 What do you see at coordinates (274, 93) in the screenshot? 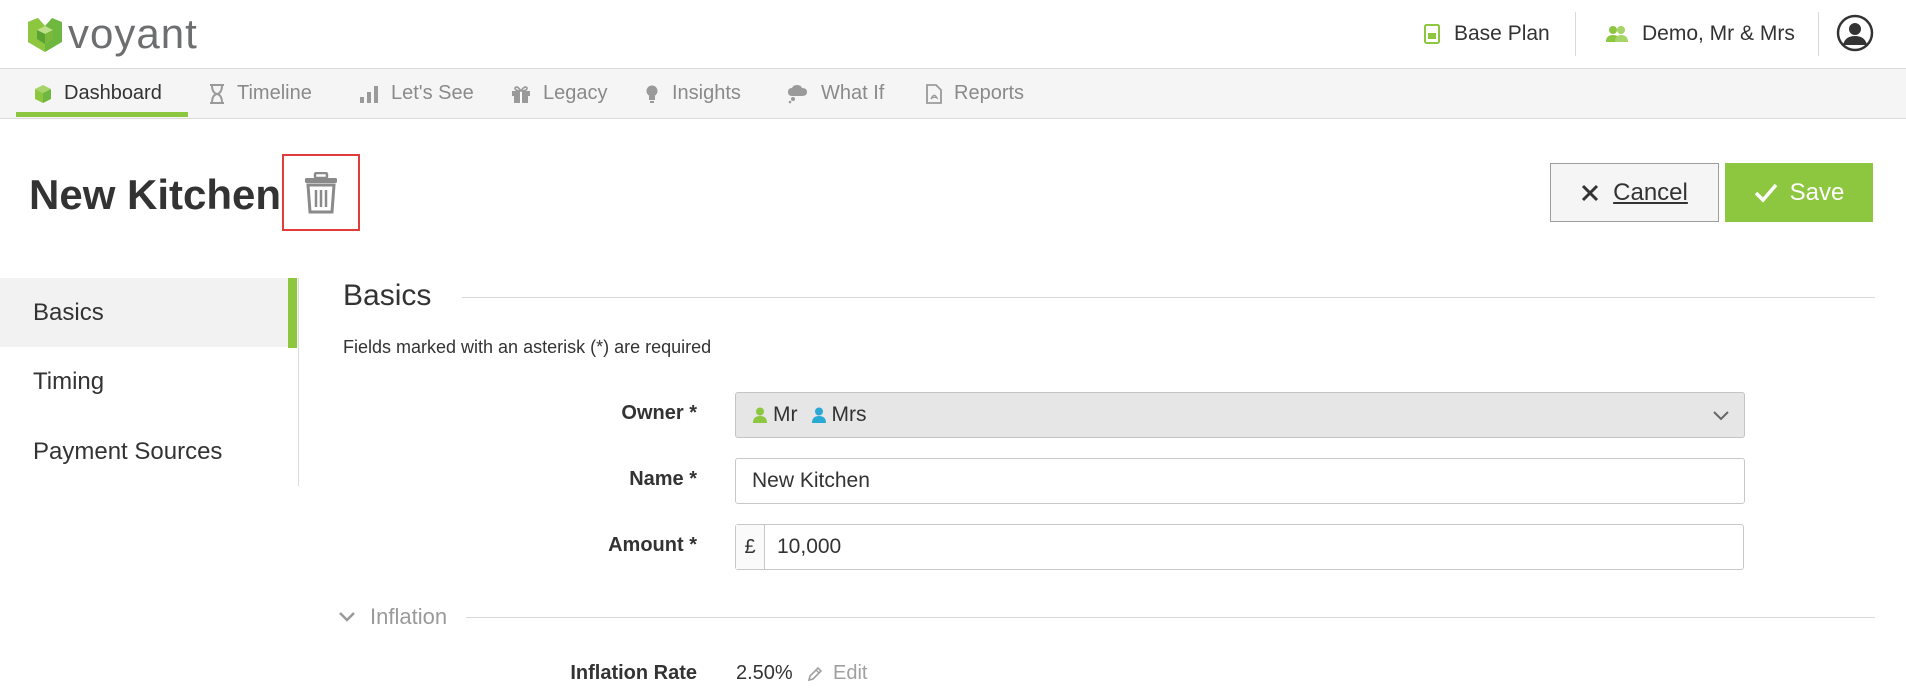
I see `nav-tab-label: Timeline` at bounding box center [274, 93].